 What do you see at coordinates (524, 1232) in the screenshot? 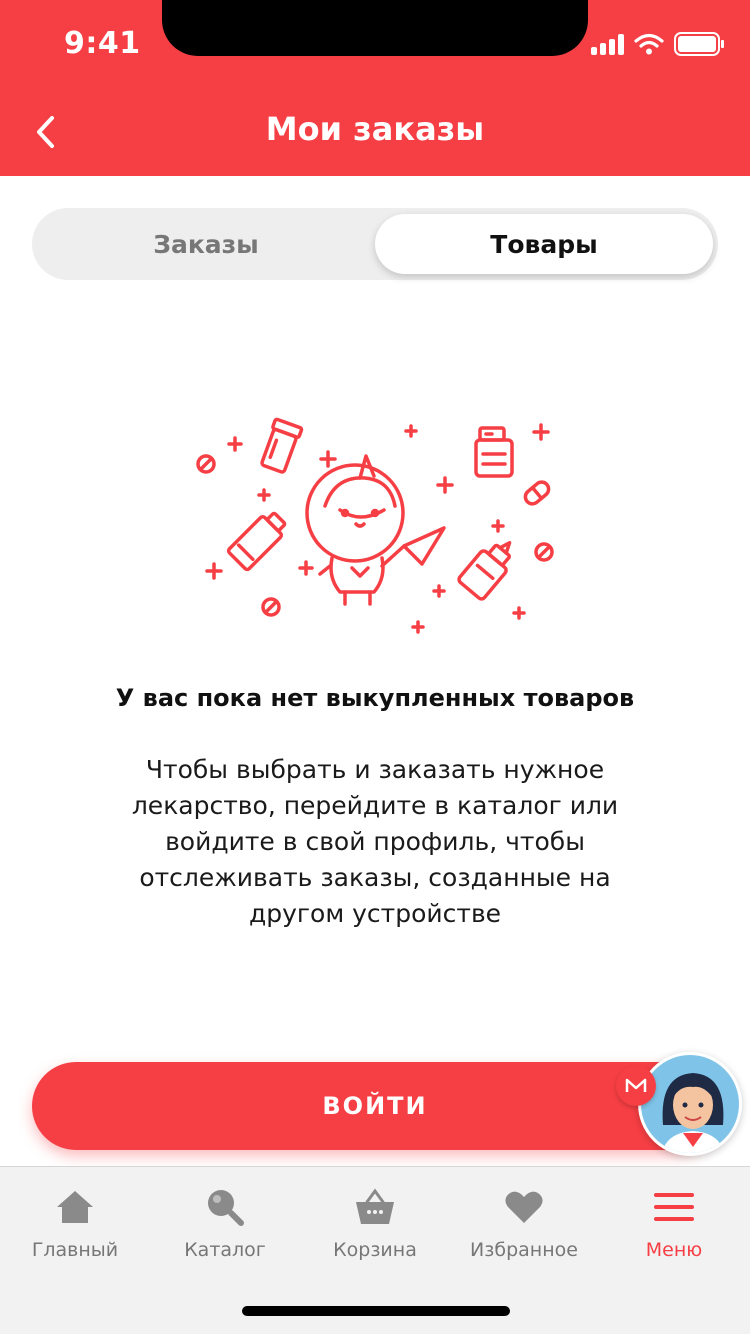
I see `tab-favorites: Избранное` at bounding box center [524, 1232].